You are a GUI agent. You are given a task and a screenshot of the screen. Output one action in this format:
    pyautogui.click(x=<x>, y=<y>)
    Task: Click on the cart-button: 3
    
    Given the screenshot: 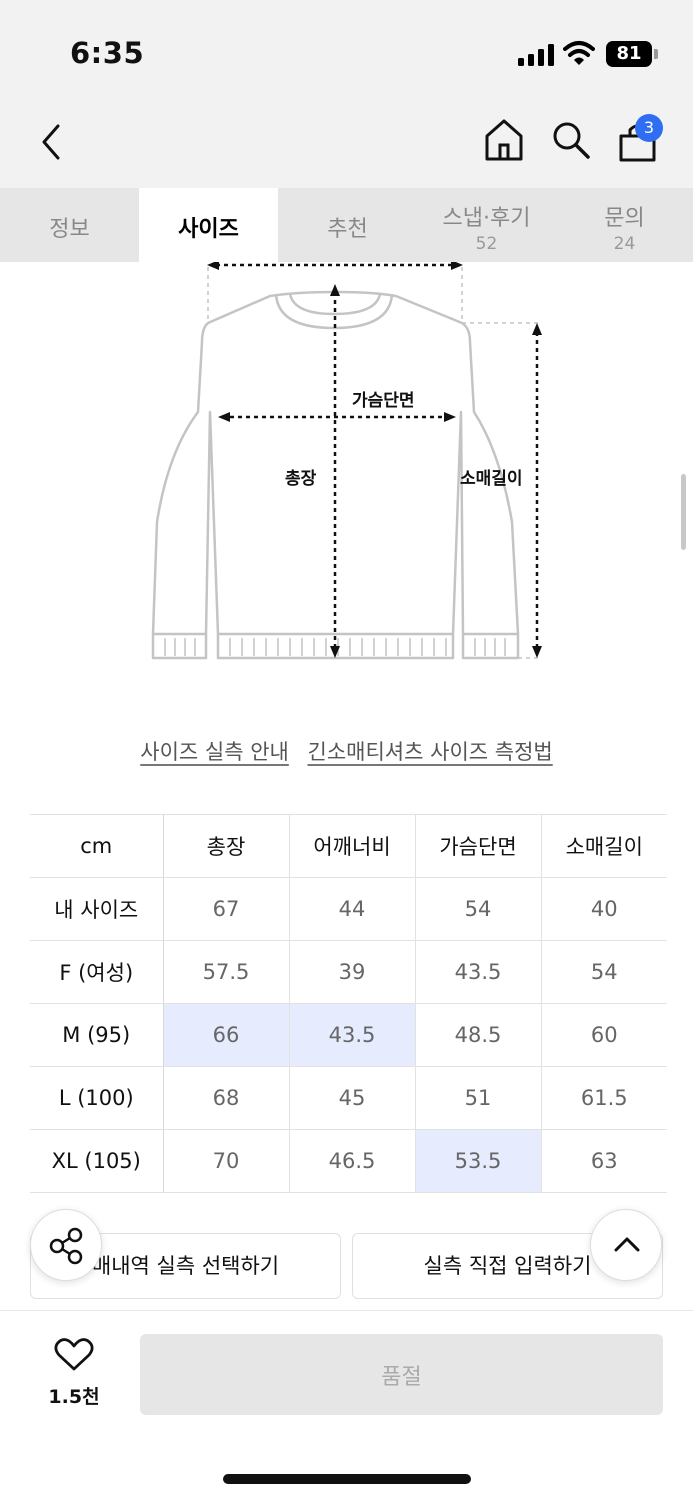 What is the action you would take?
    pyautogui.click(x=640, y=139)
    